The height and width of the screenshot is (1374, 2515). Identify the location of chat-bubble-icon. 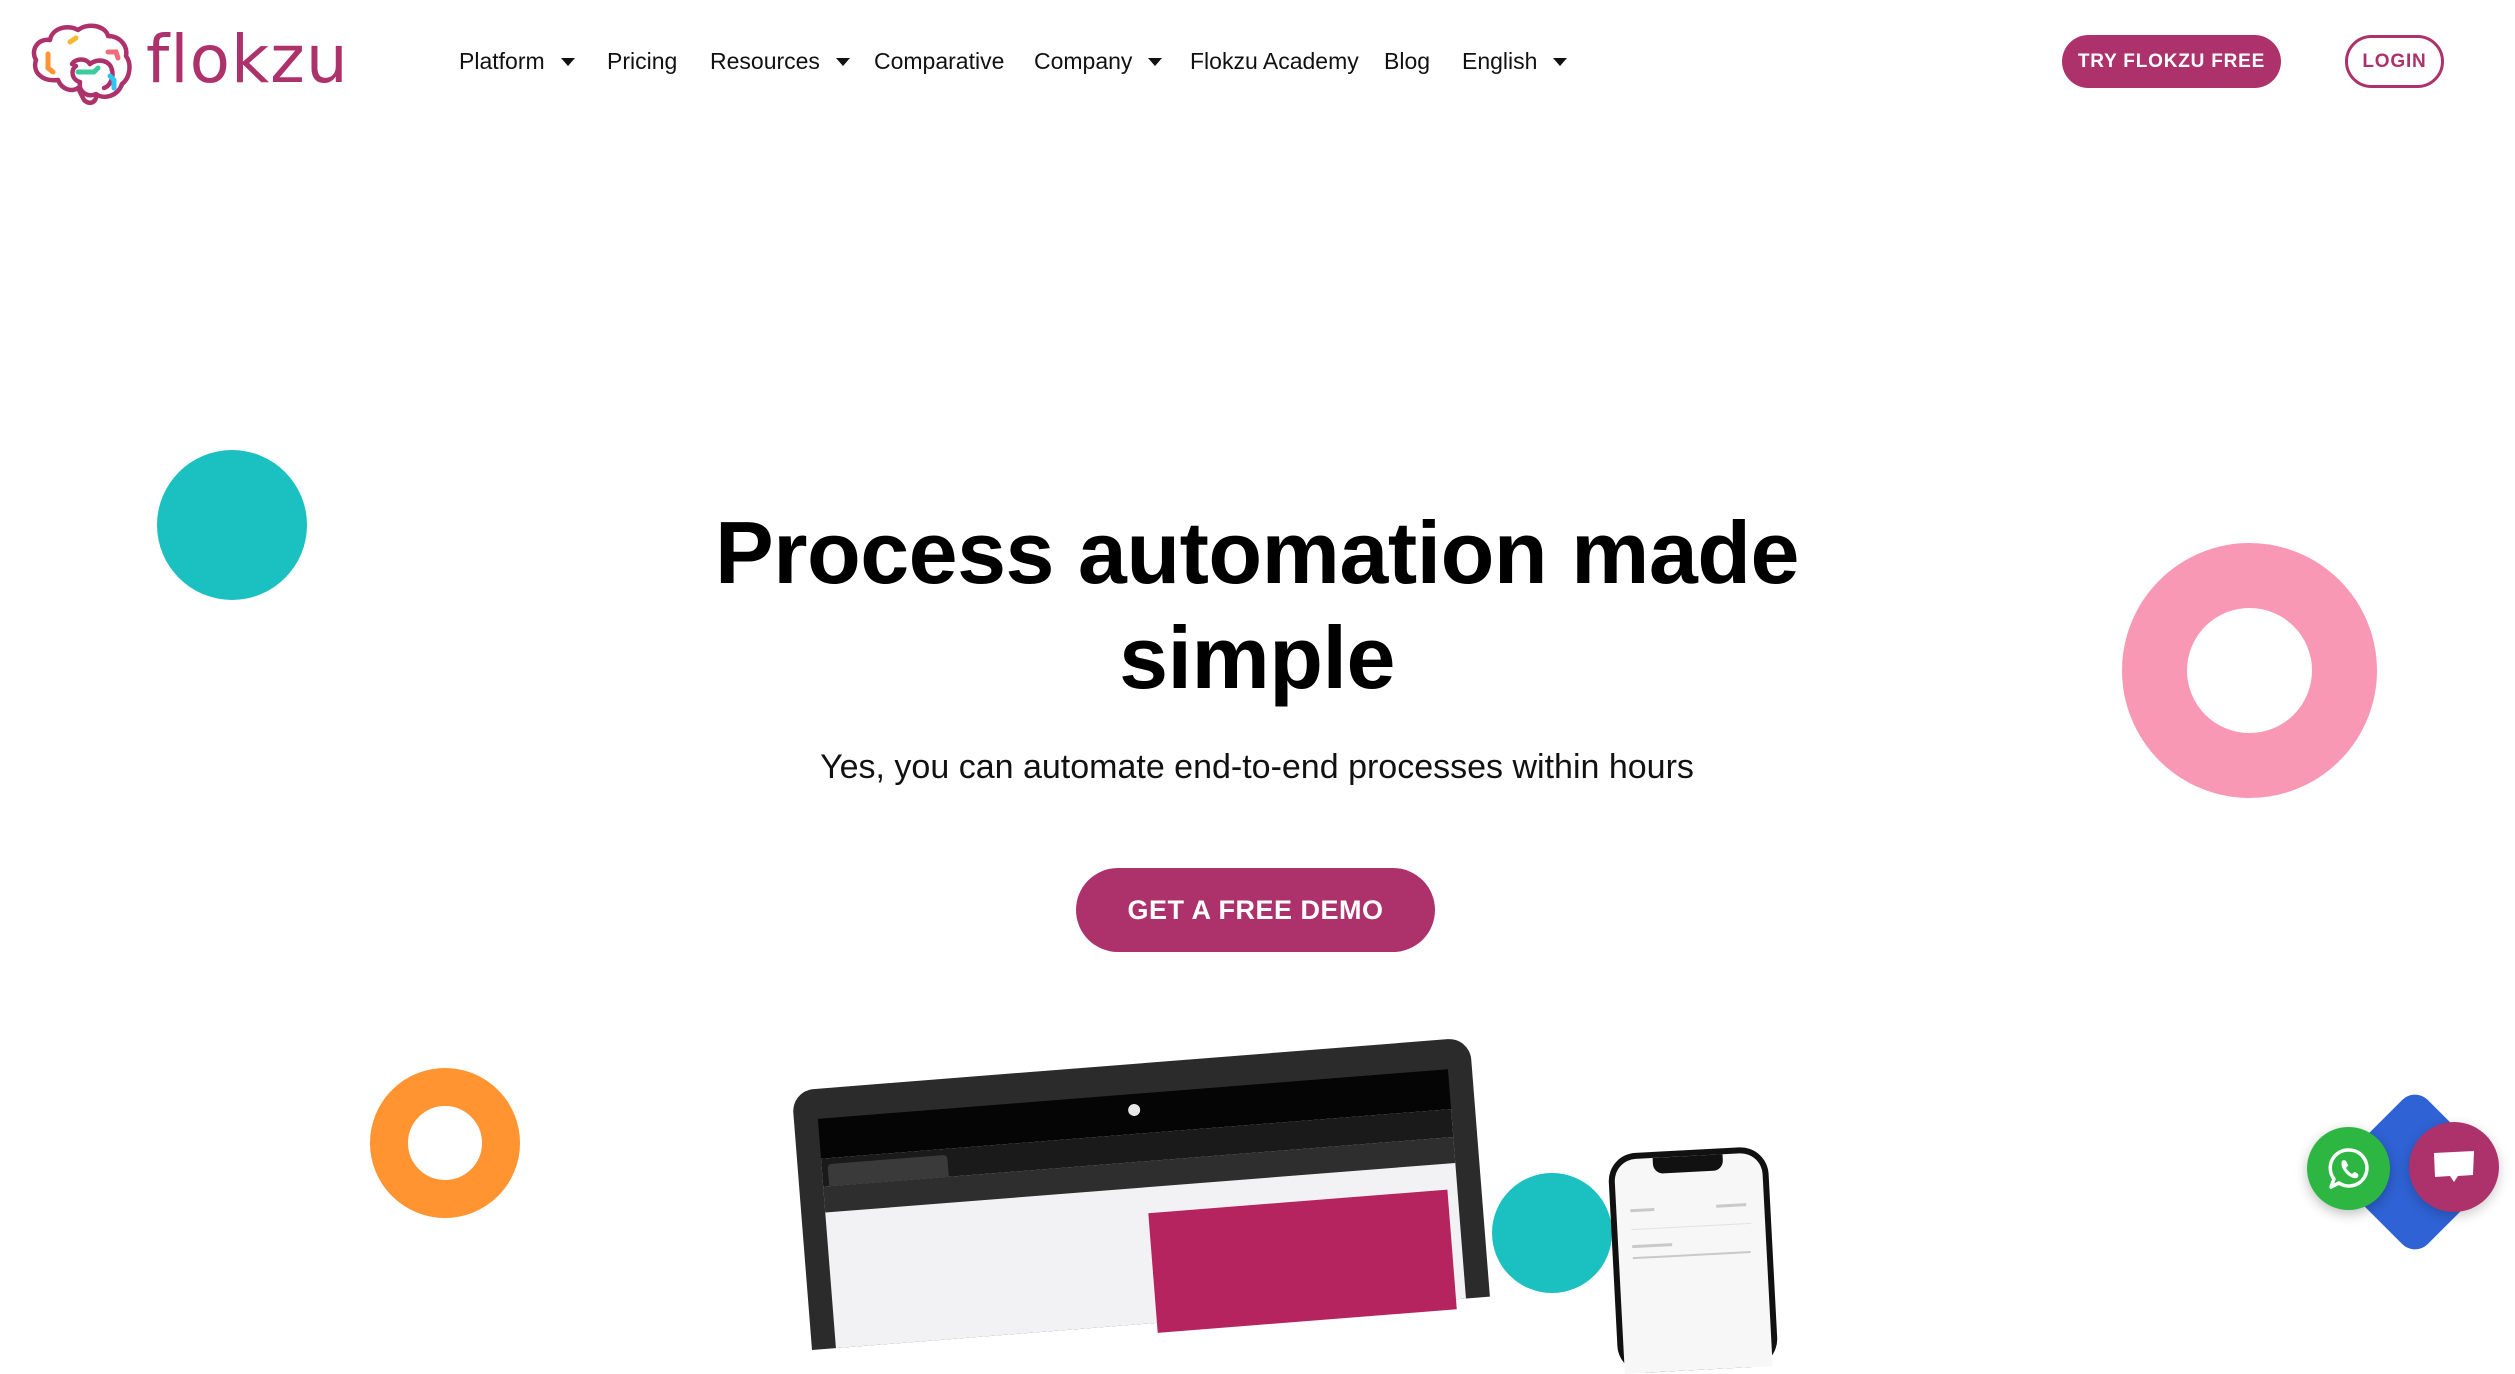
(2454, 1166).